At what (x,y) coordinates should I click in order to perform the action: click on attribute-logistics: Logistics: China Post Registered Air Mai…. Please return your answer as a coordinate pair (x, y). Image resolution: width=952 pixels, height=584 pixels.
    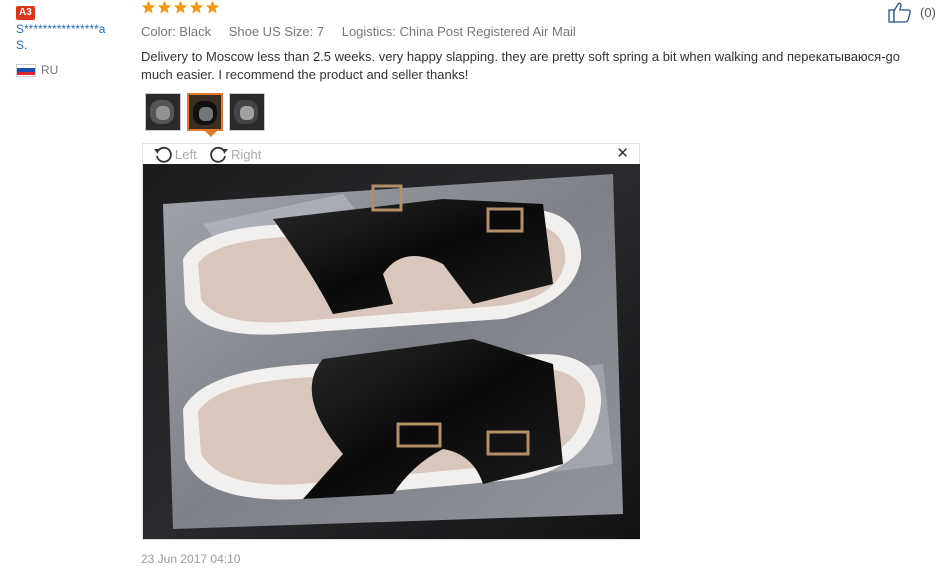
    Looking at the image, I should click on (458, 31).